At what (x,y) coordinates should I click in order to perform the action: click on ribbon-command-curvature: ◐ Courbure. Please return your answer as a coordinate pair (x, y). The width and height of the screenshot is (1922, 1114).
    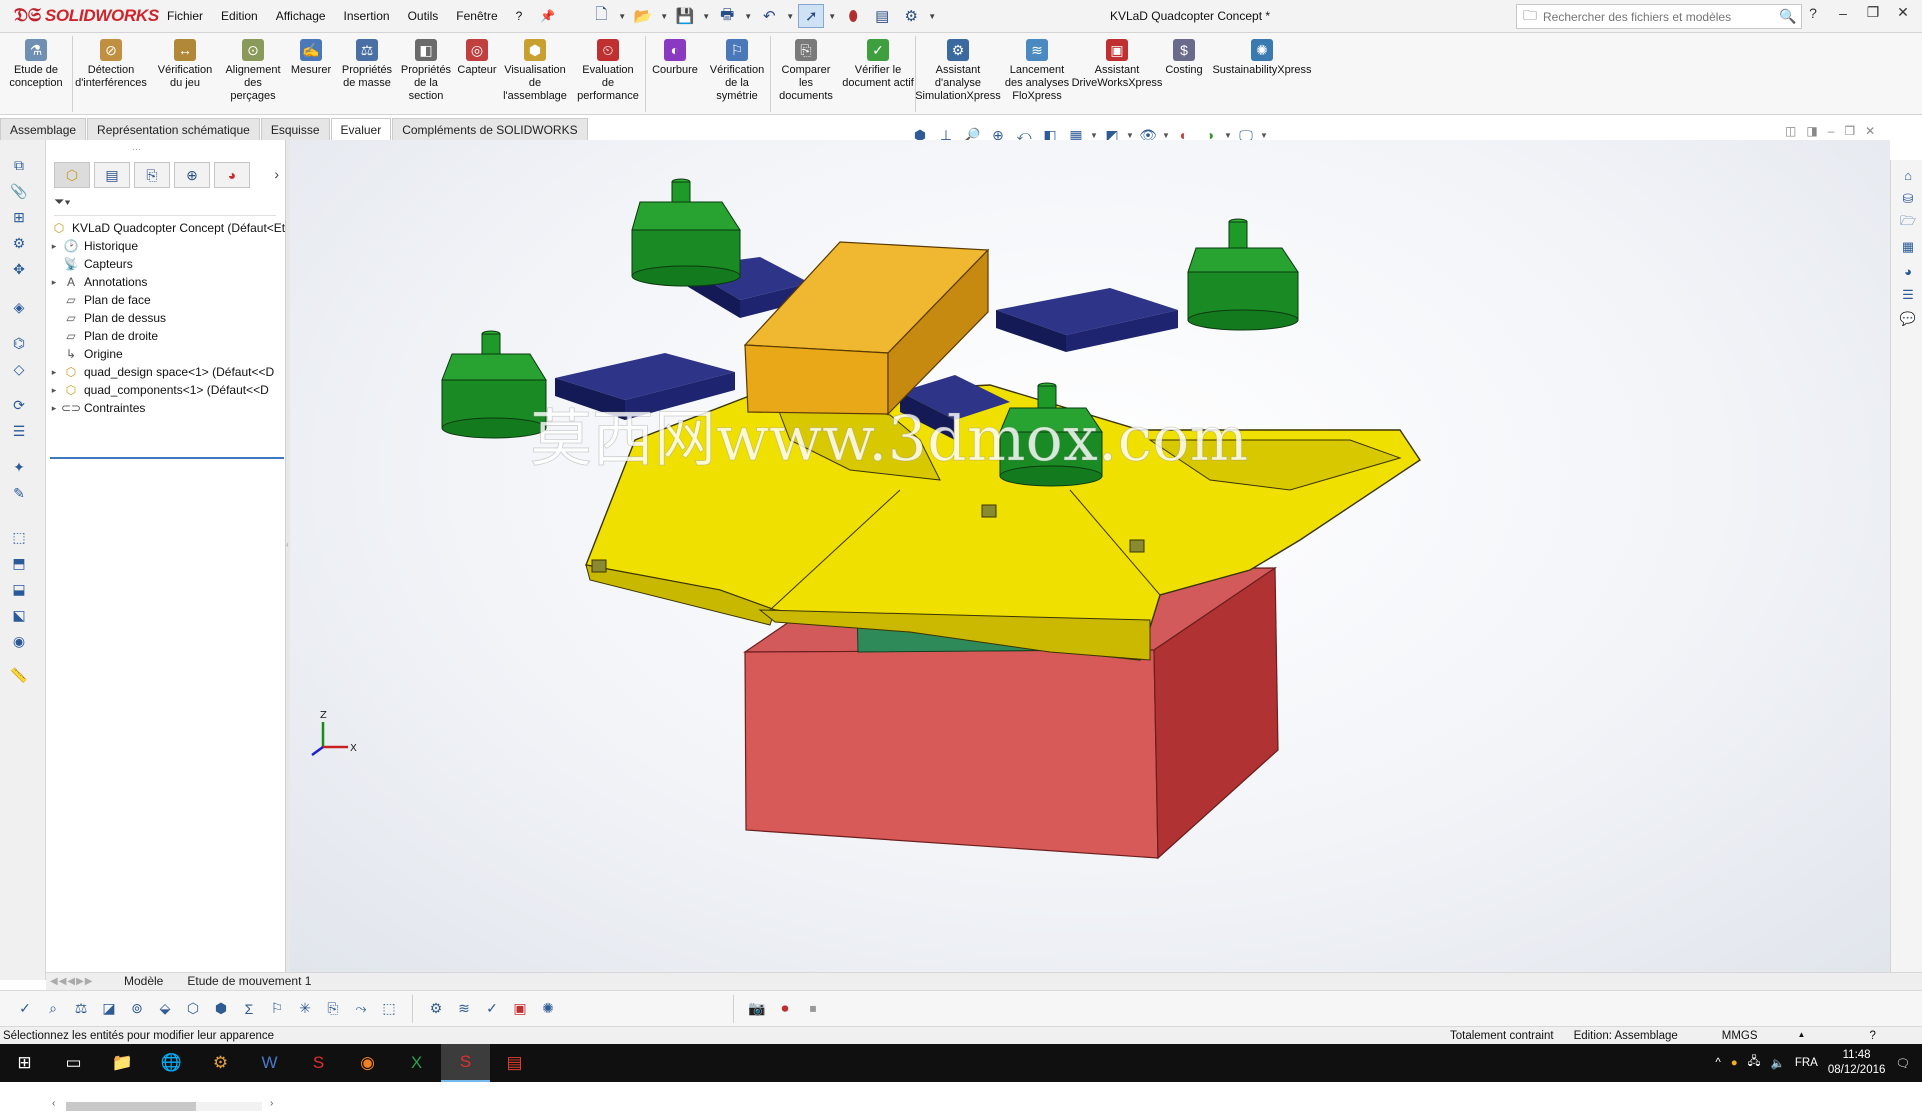
    Looking at the image, I should click on (675, 74).